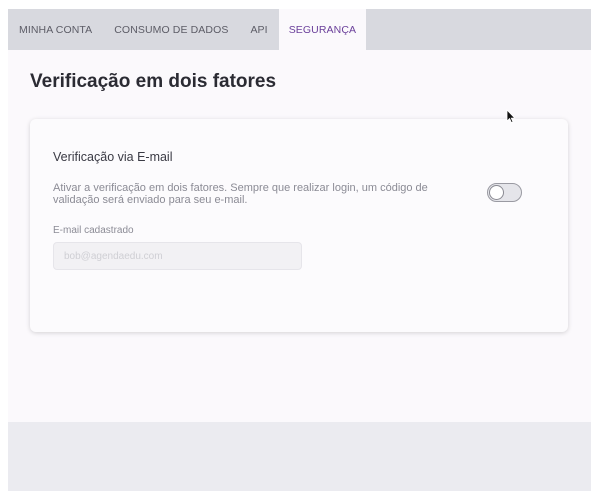 This screenshot has height=491, width=600. What do you see at coordinates (177, 256) in the screenshot?
I see `email-field` at bounding box center [177, 256].